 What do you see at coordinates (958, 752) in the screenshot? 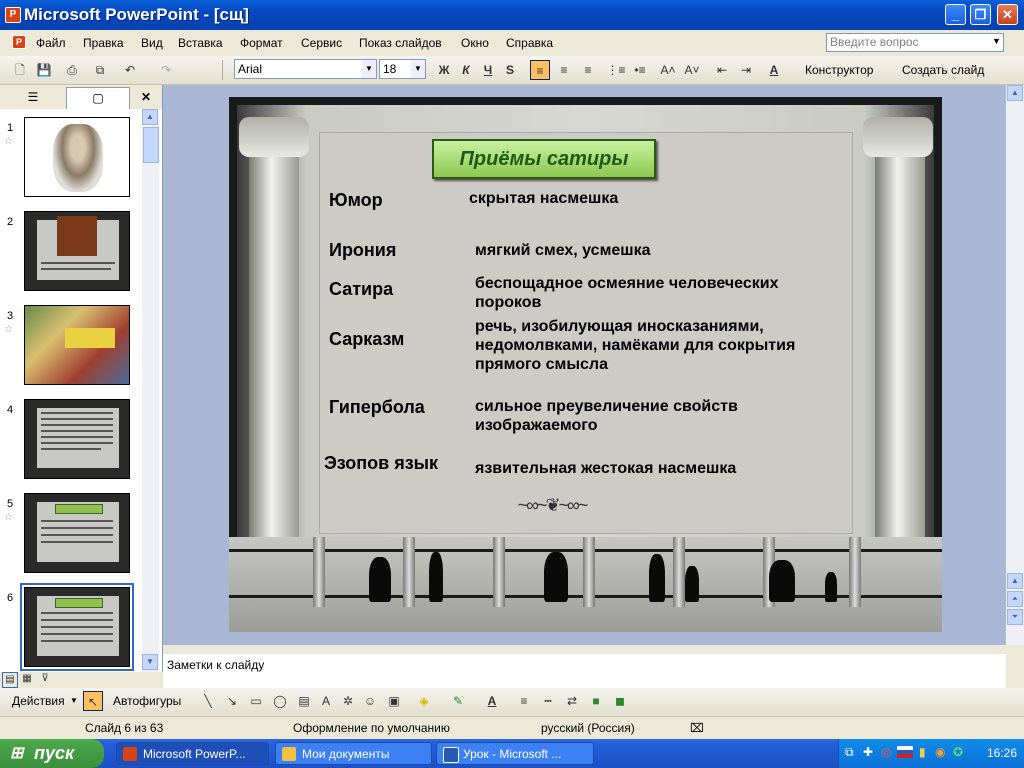
I see `update-icon: ✪` at bounding box center [958, 752].